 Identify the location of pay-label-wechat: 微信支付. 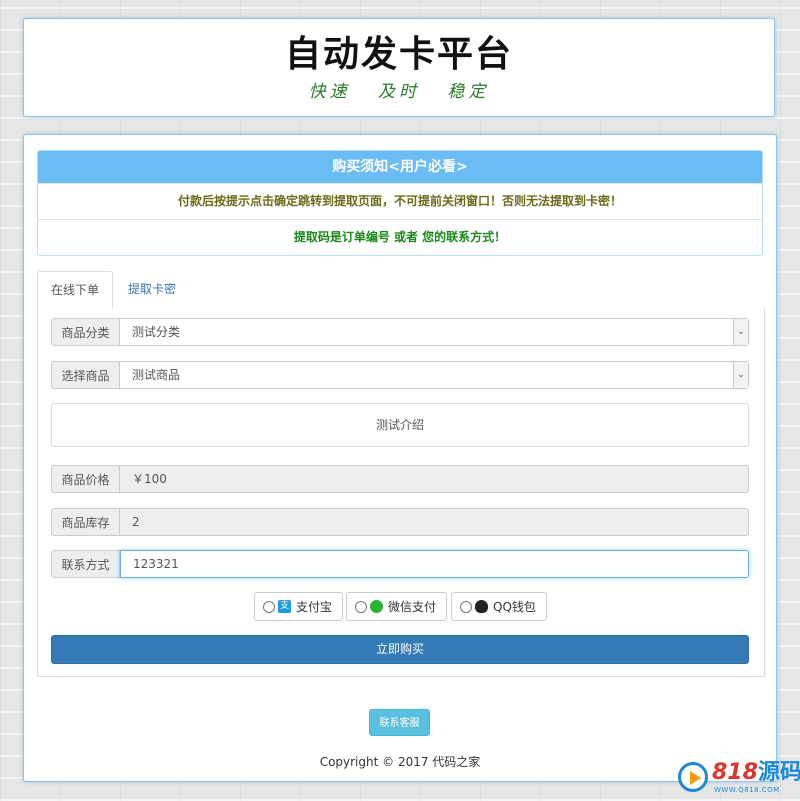
(412, 607).